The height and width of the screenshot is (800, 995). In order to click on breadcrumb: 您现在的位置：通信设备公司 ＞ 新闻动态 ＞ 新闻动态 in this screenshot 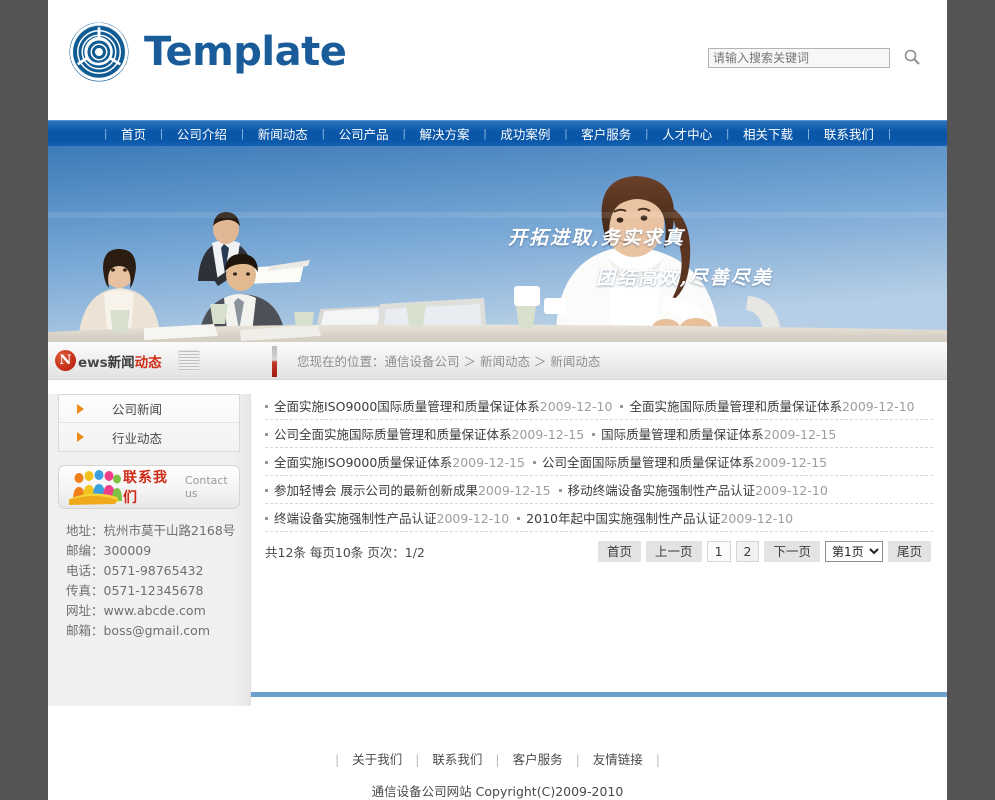, I will do `click(449, 361)`.